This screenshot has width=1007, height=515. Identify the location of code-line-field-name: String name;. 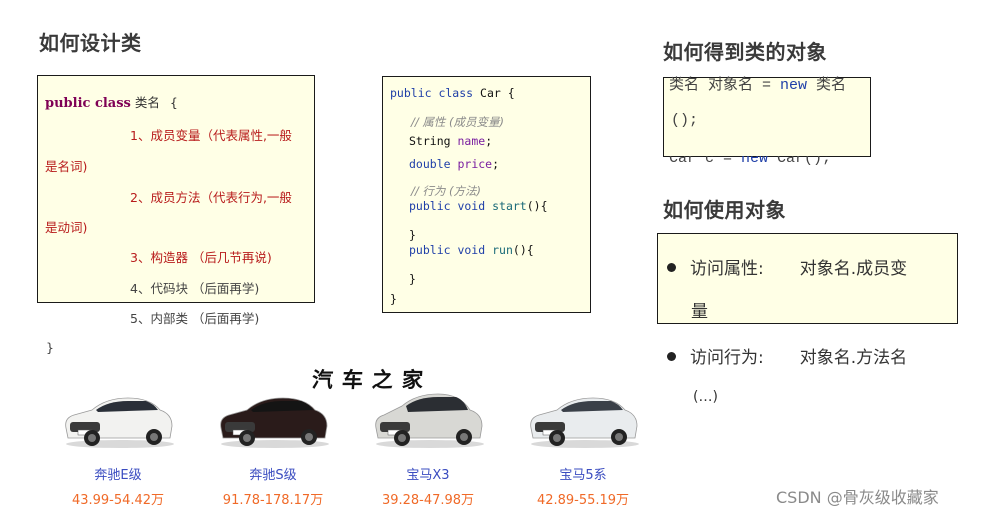
(450, 141).